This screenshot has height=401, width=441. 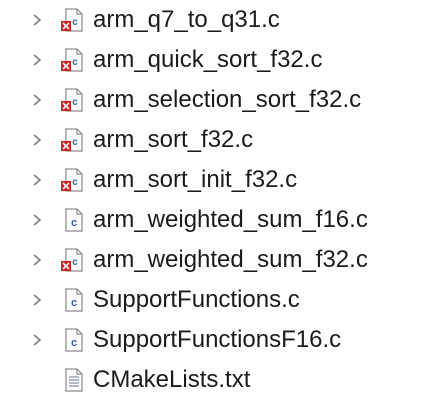 What do you see at coordinates (230, 259) in the screenshot?
I see `tree-item-label: arm_weighted_sum_f32.c` at bounding box center [230, 259].